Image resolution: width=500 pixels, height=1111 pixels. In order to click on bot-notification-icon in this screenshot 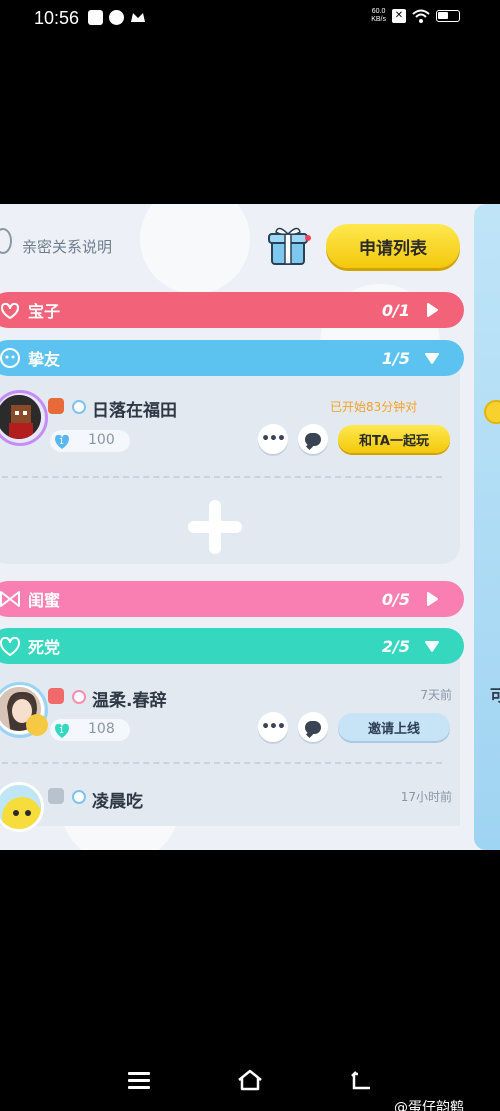, I will do `click(116, 17)`.